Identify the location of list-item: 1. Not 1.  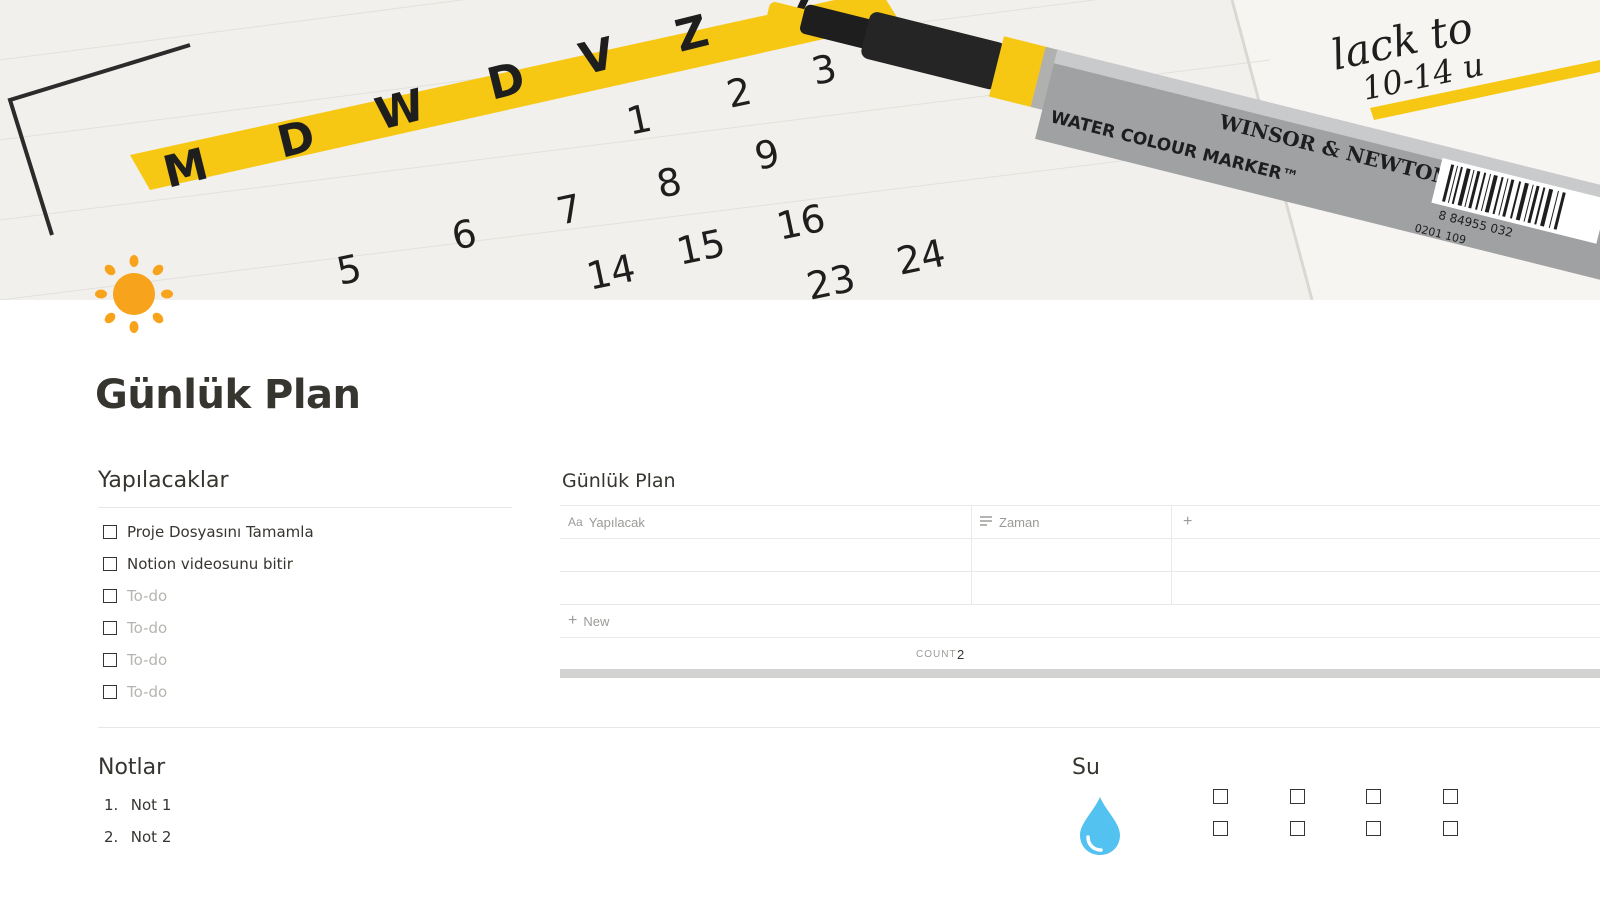
(137, 805).